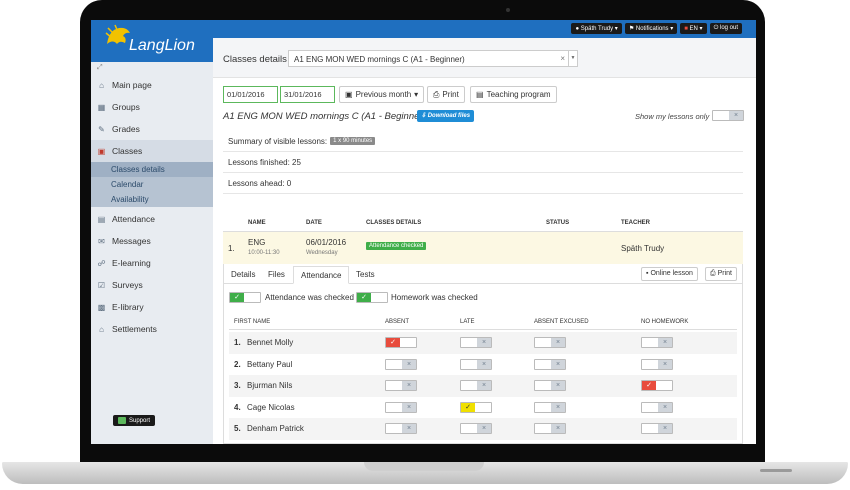 The height and width of the screenshot is (490, 850). What do you see at coordinates (372, 297) in the screenshot?
I see `homework-checked-toggle: ✓` at bounding box center [372, 297].